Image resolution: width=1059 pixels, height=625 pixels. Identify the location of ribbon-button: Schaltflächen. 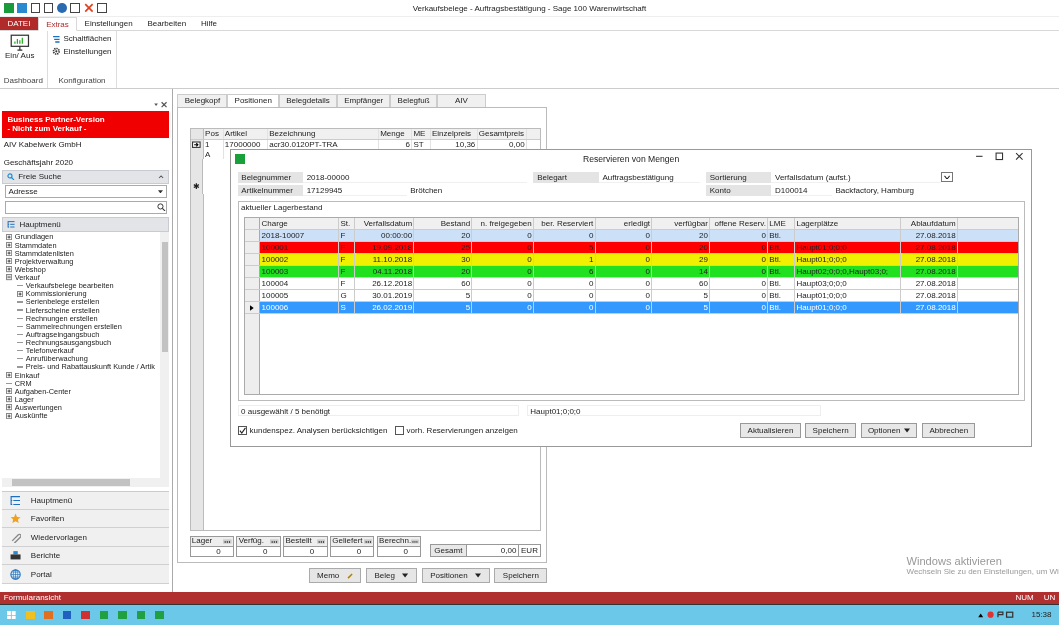
(82, 39).